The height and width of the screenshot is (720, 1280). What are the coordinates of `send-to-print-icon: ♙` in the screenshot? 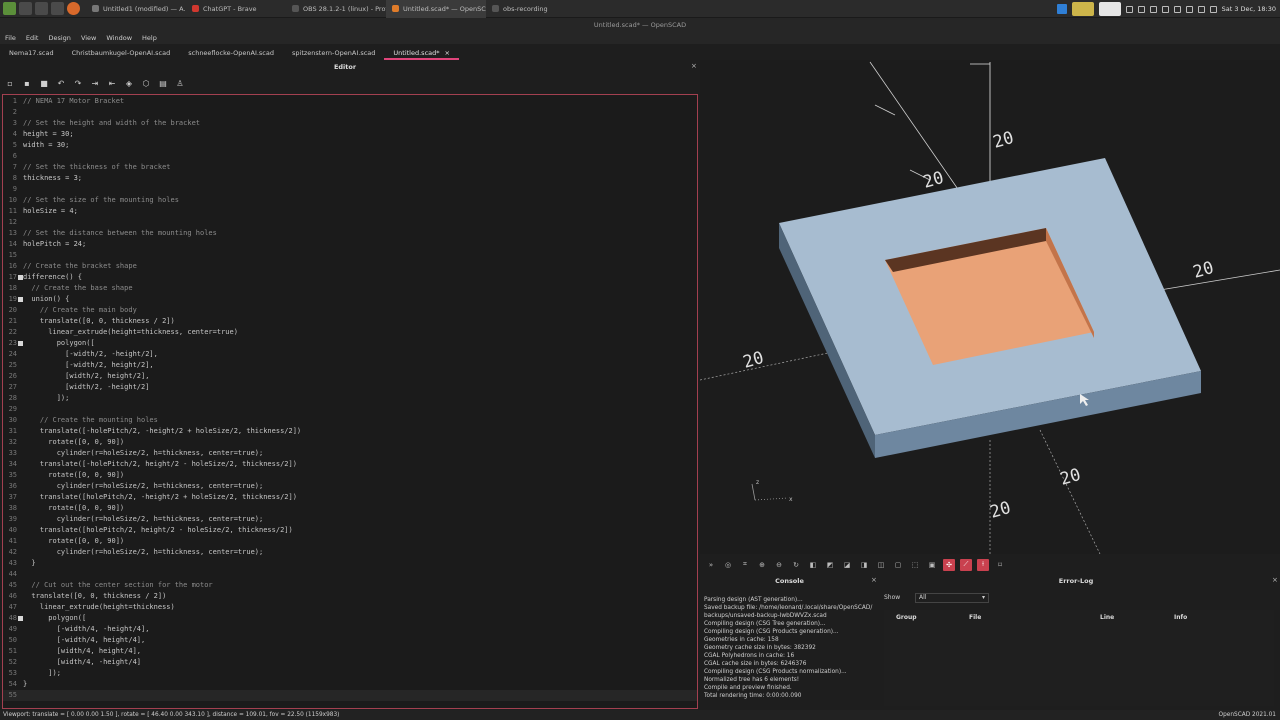 It's located at (180, 83).